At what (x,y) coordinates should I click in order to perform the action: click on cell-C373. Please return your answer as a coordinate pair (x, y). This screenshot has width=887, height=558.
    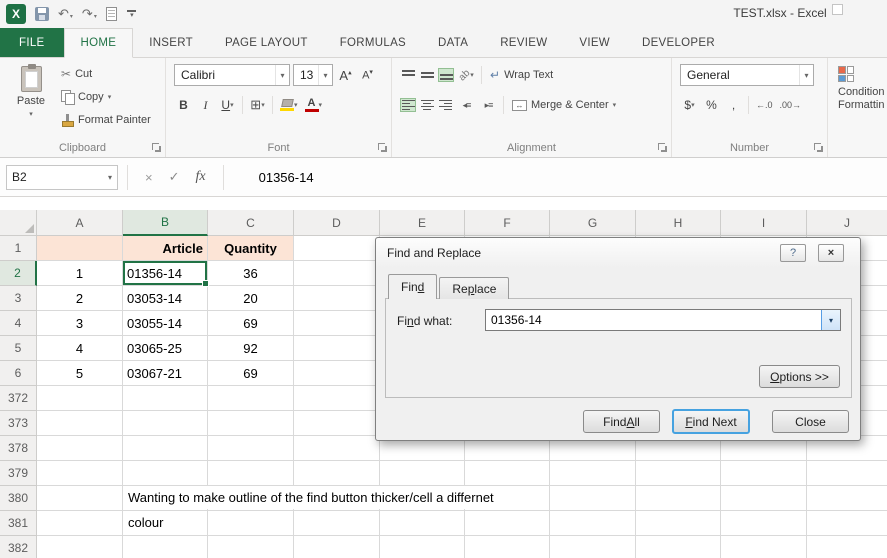
    Looking at the image, I should click on (251, 423).